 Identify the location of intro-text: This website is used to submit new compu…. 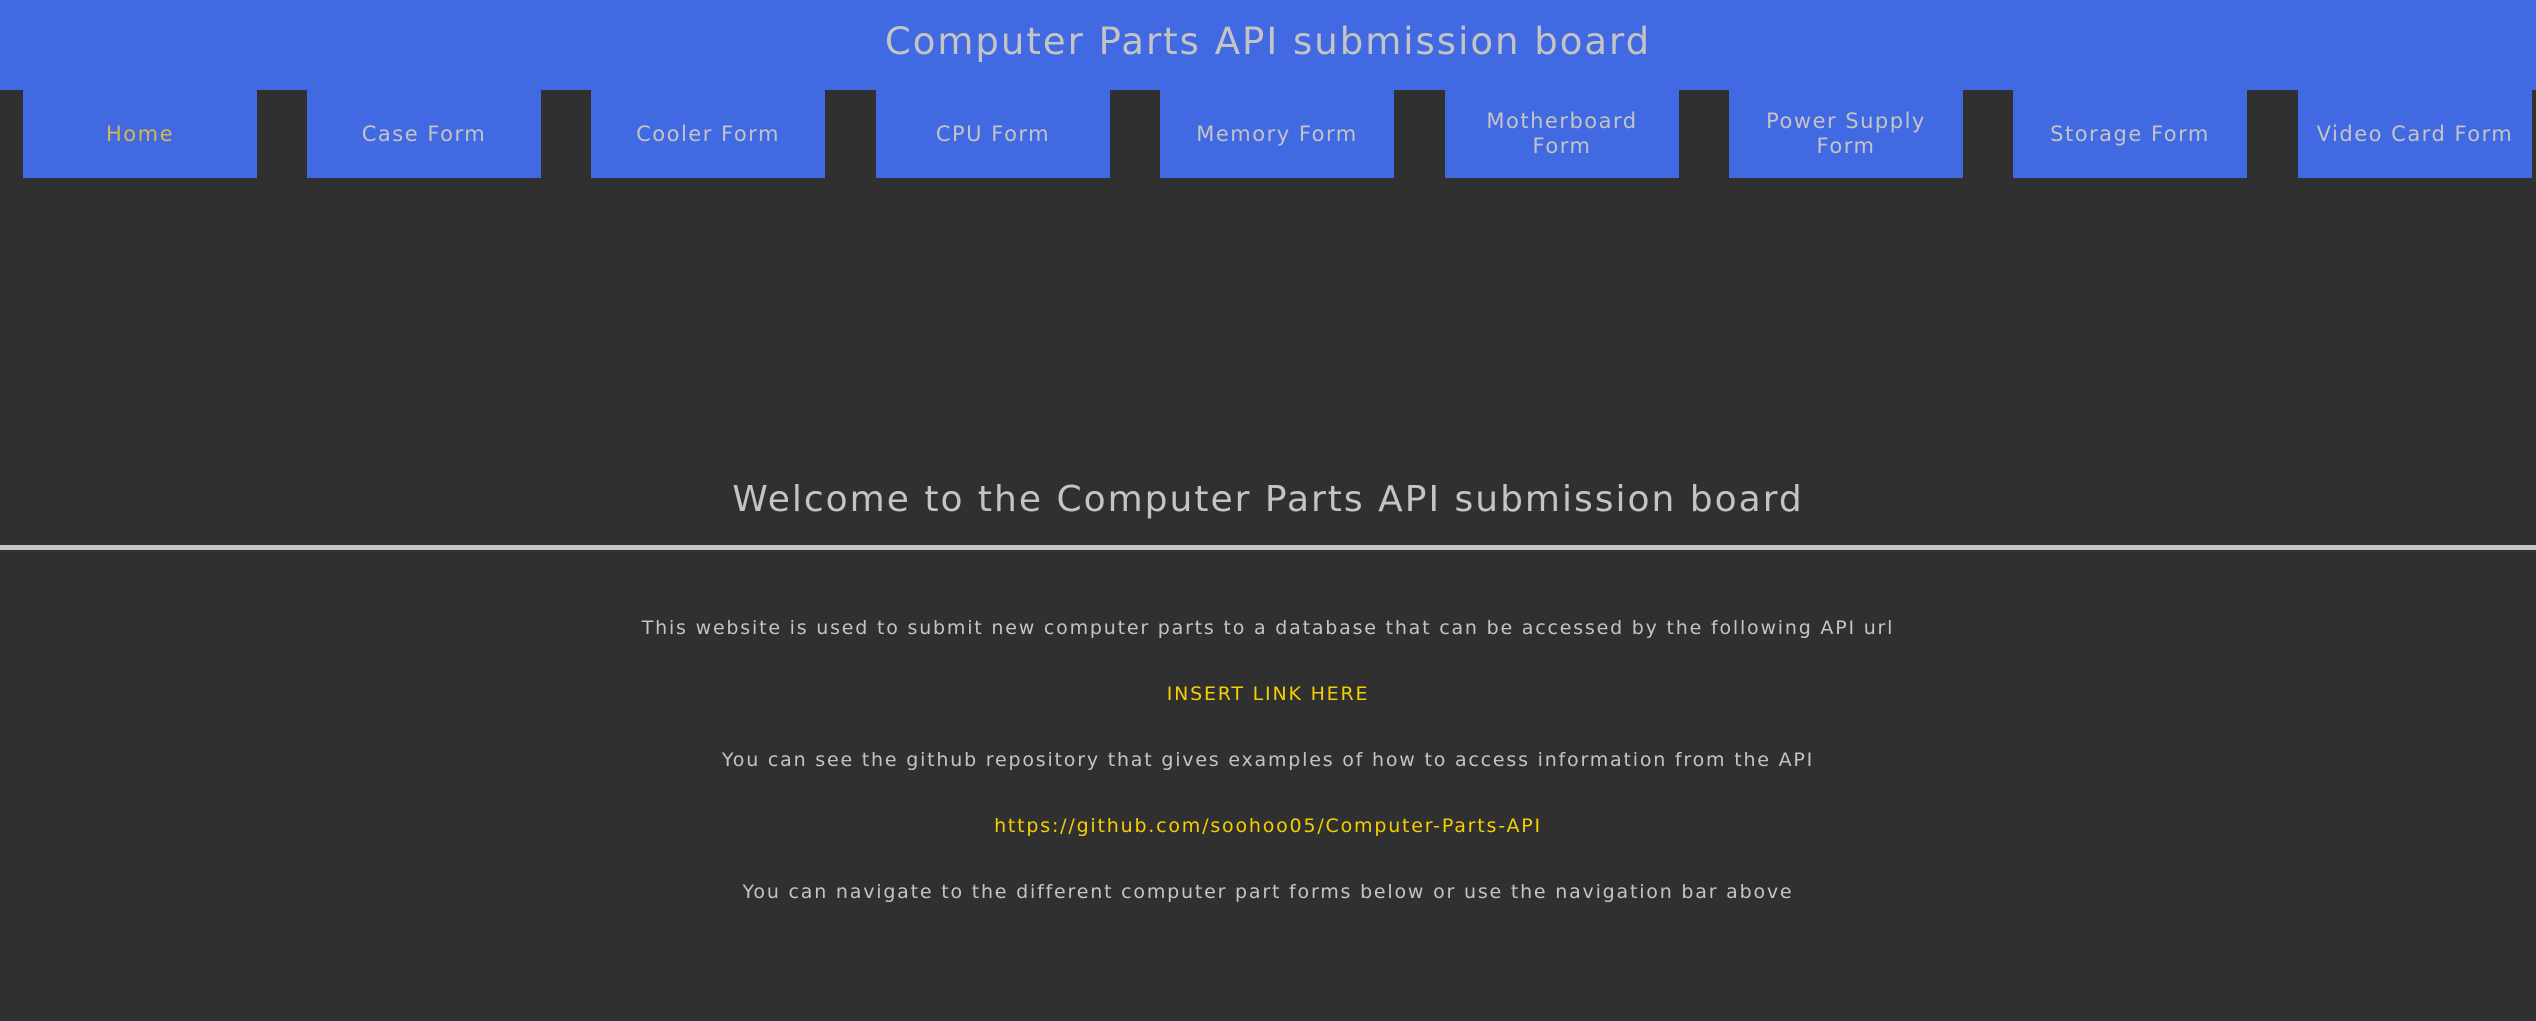
(1268, 628).